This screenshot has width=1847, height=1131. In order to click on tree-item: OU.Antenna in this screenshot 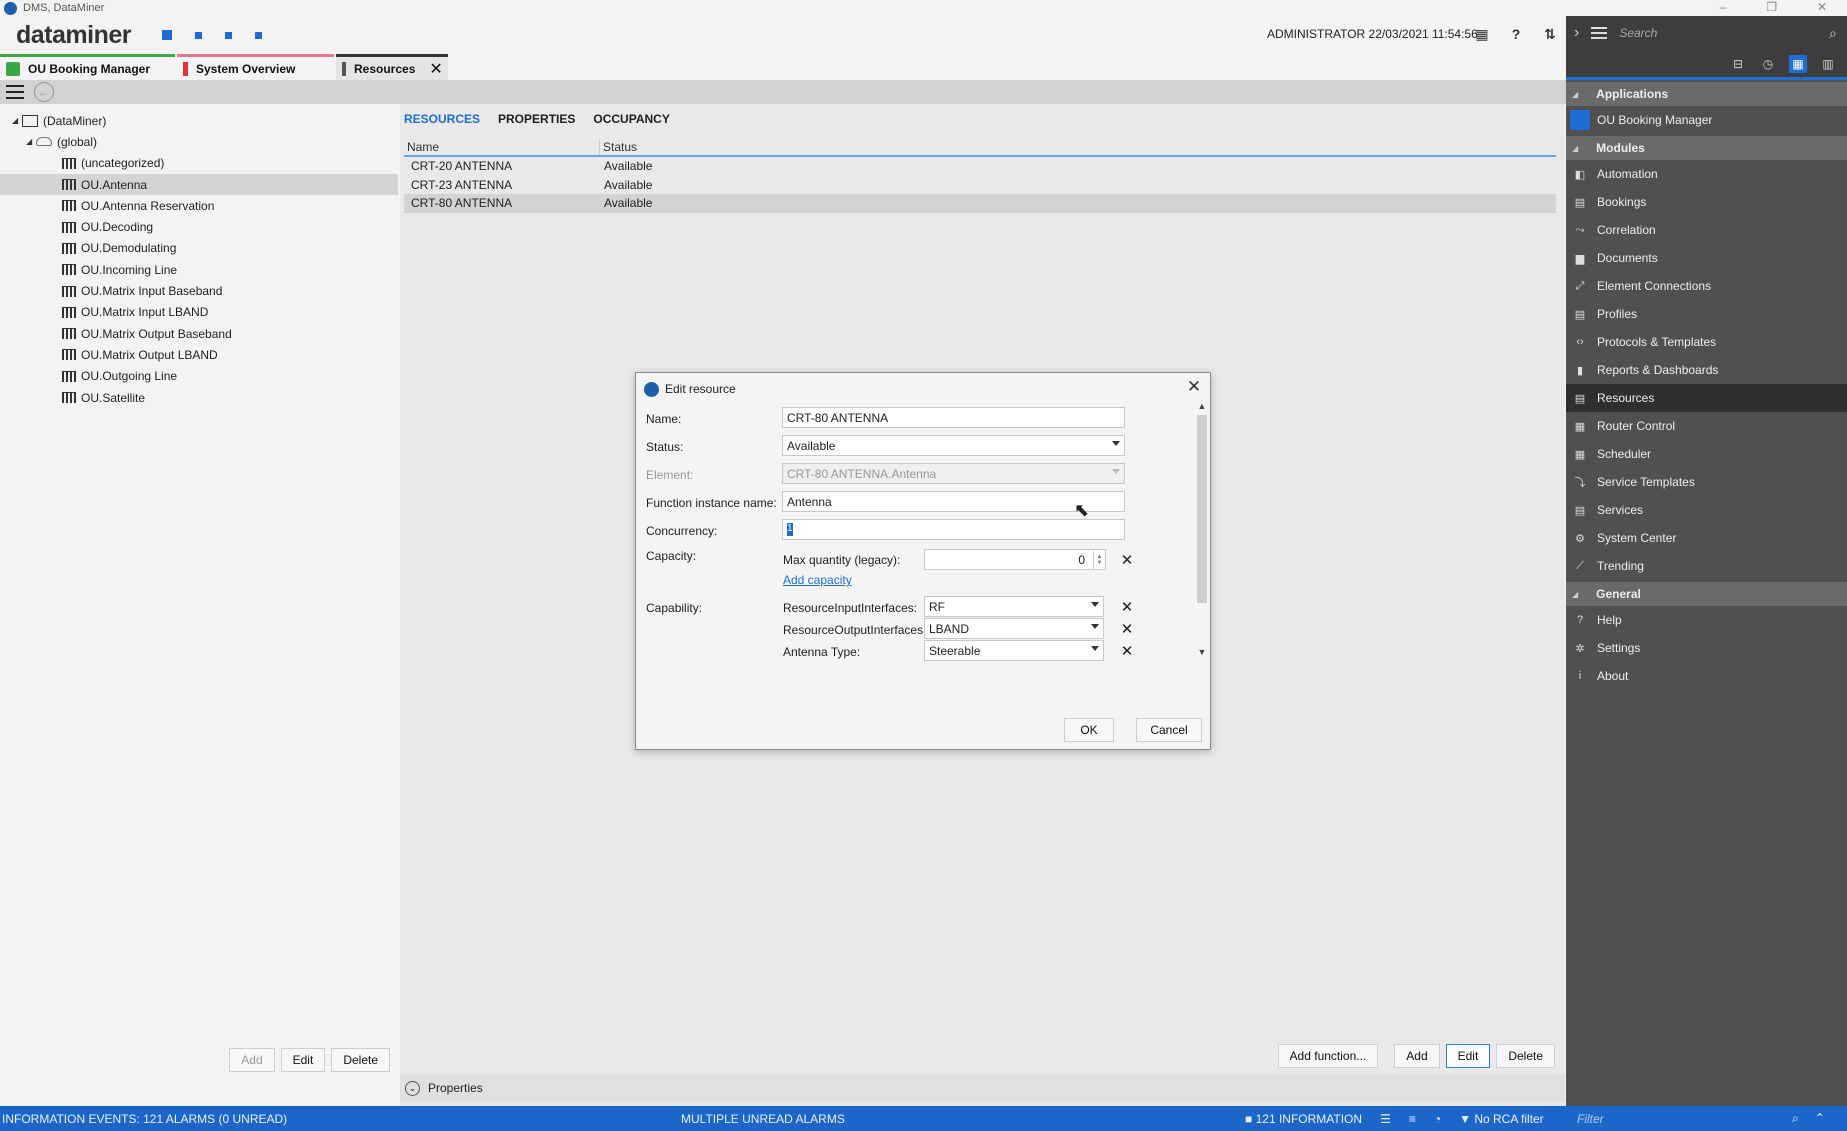, I will do `click(199, 184)`.